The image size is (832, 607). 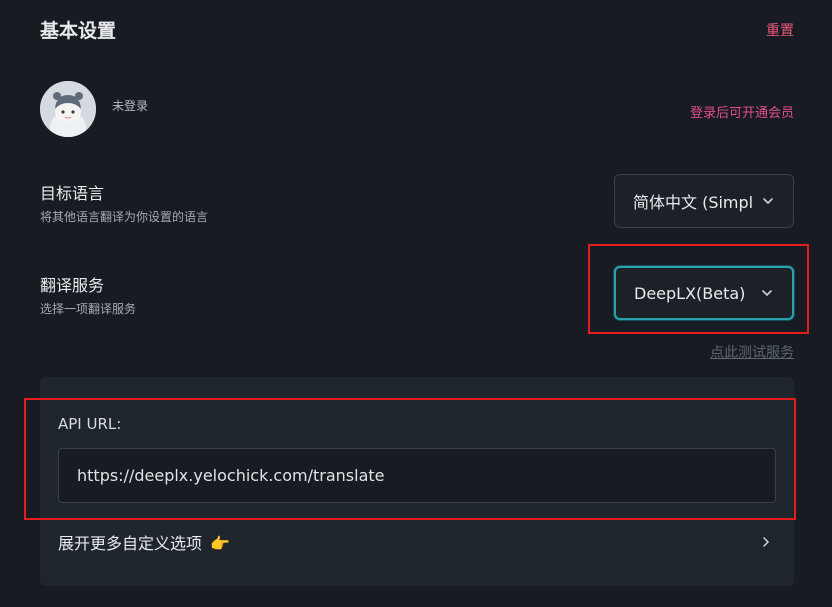 I want to click on target-language-select: 简体中文 (Simplified Chinese), so click(x=704, y=201).